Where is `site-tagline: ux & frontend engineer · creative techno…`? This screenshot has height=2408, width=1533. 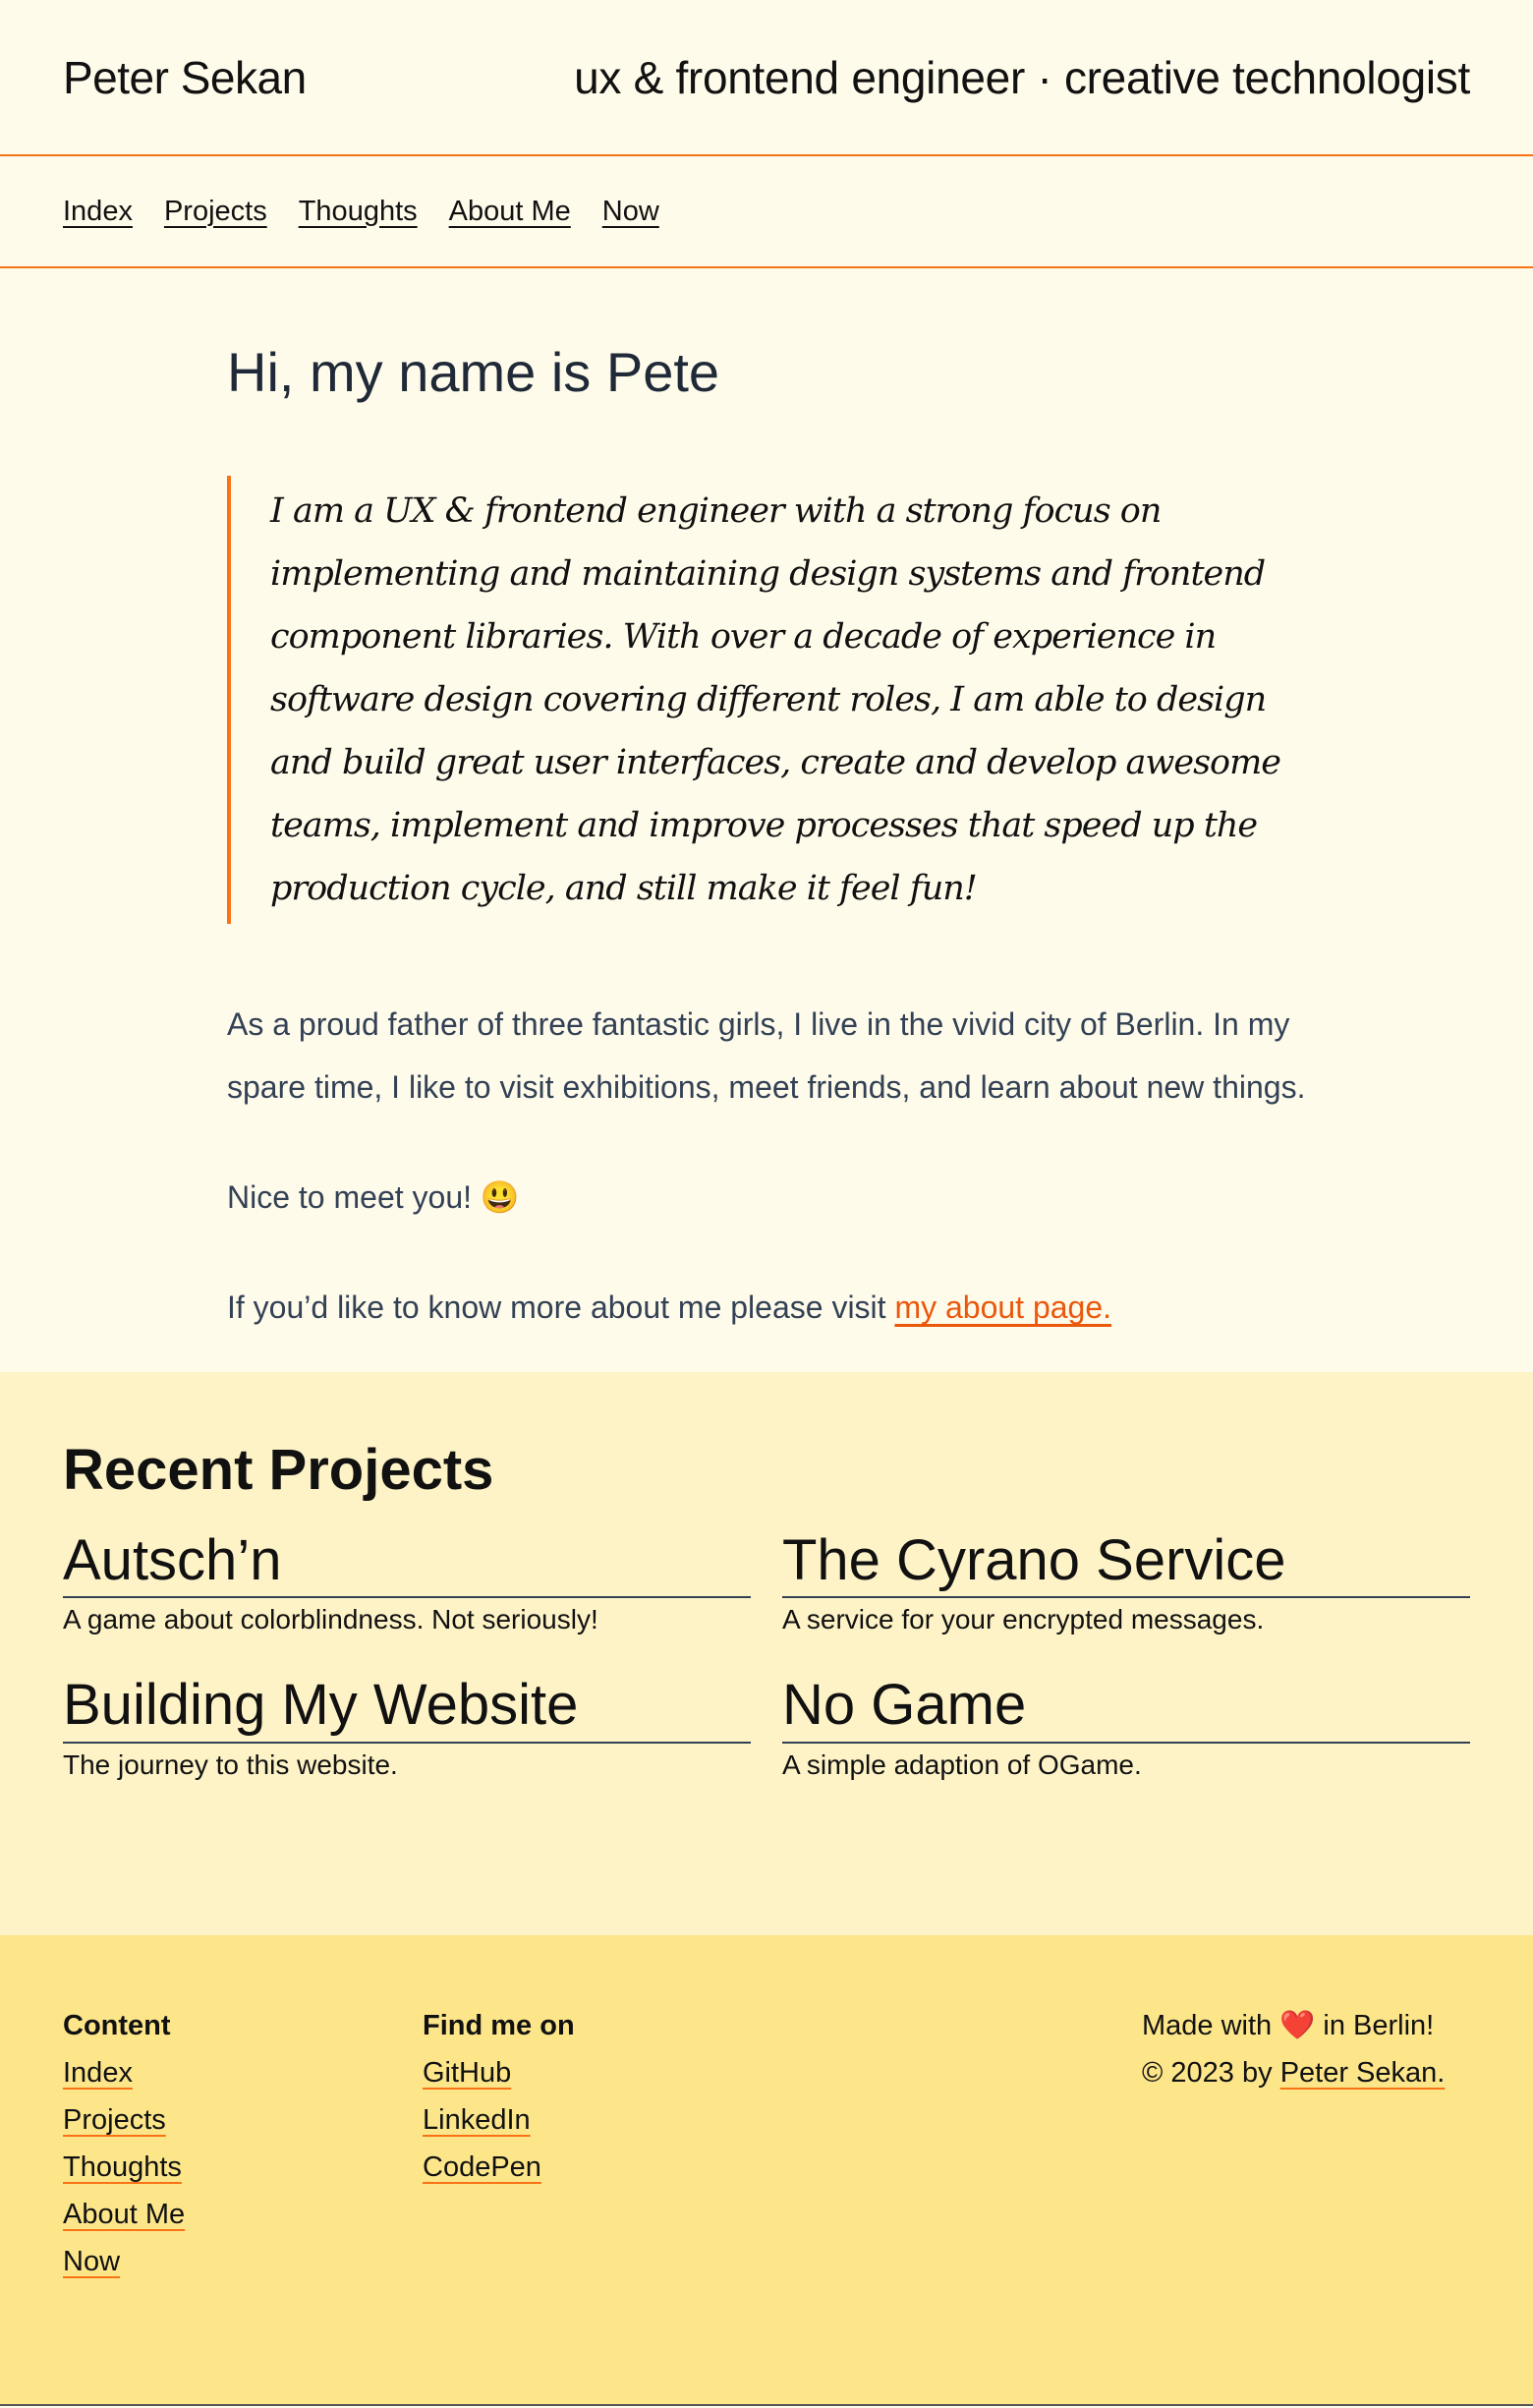 site-tagline: ux & frontend engineer · creative techno… is located at coordinates (1022, 77).